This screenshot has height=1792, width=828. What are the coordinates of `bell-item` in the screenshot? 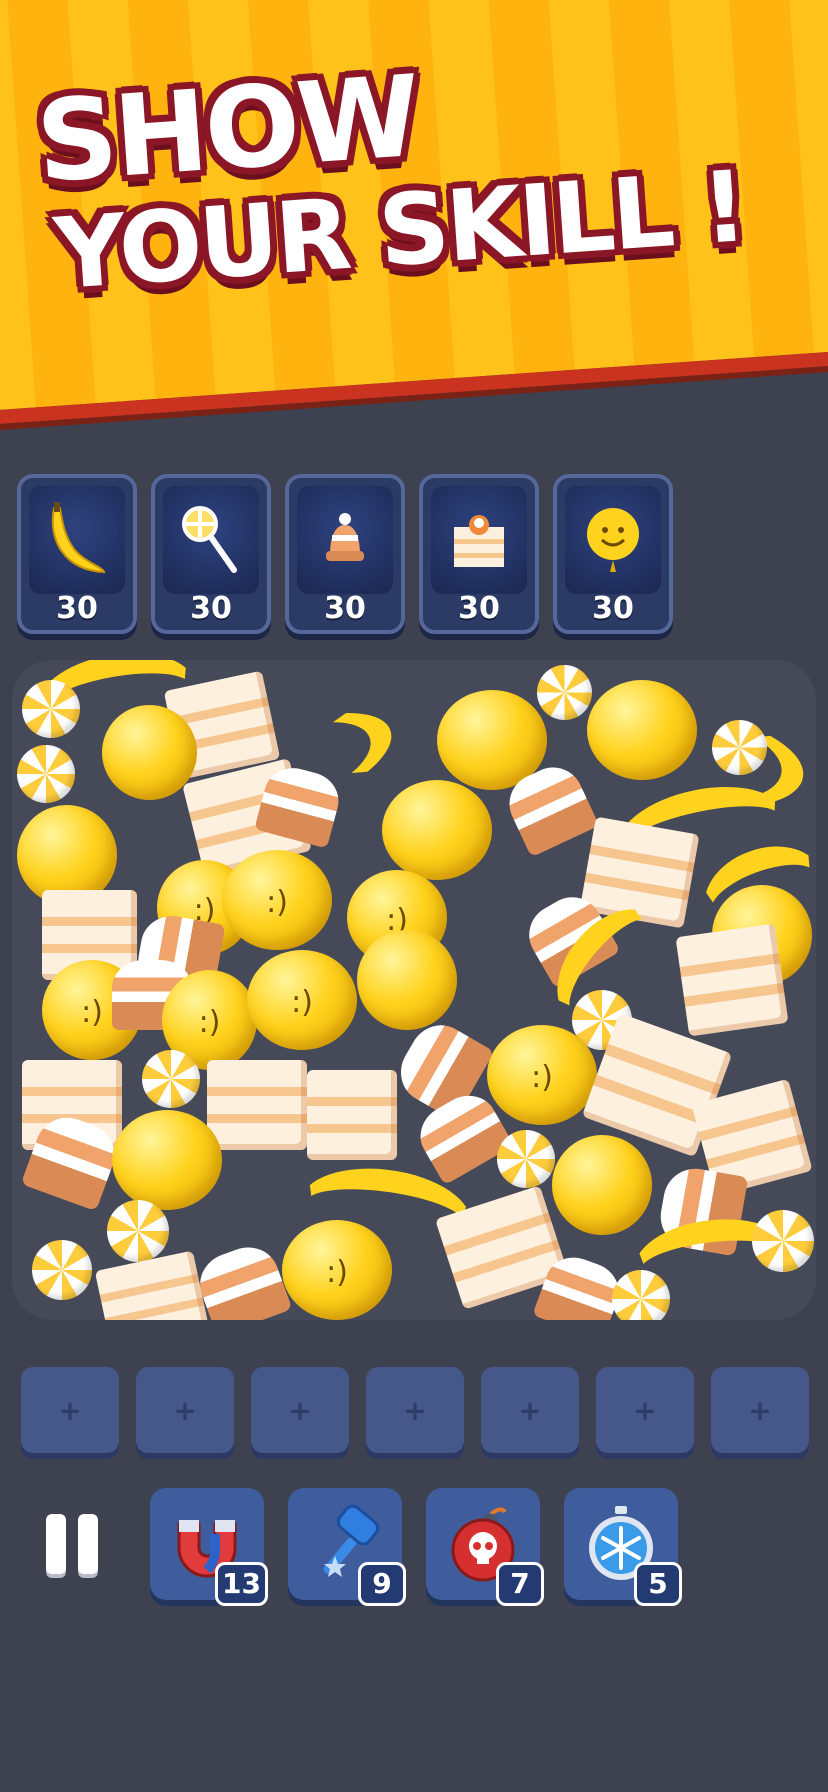 It's located at (242, 1279).